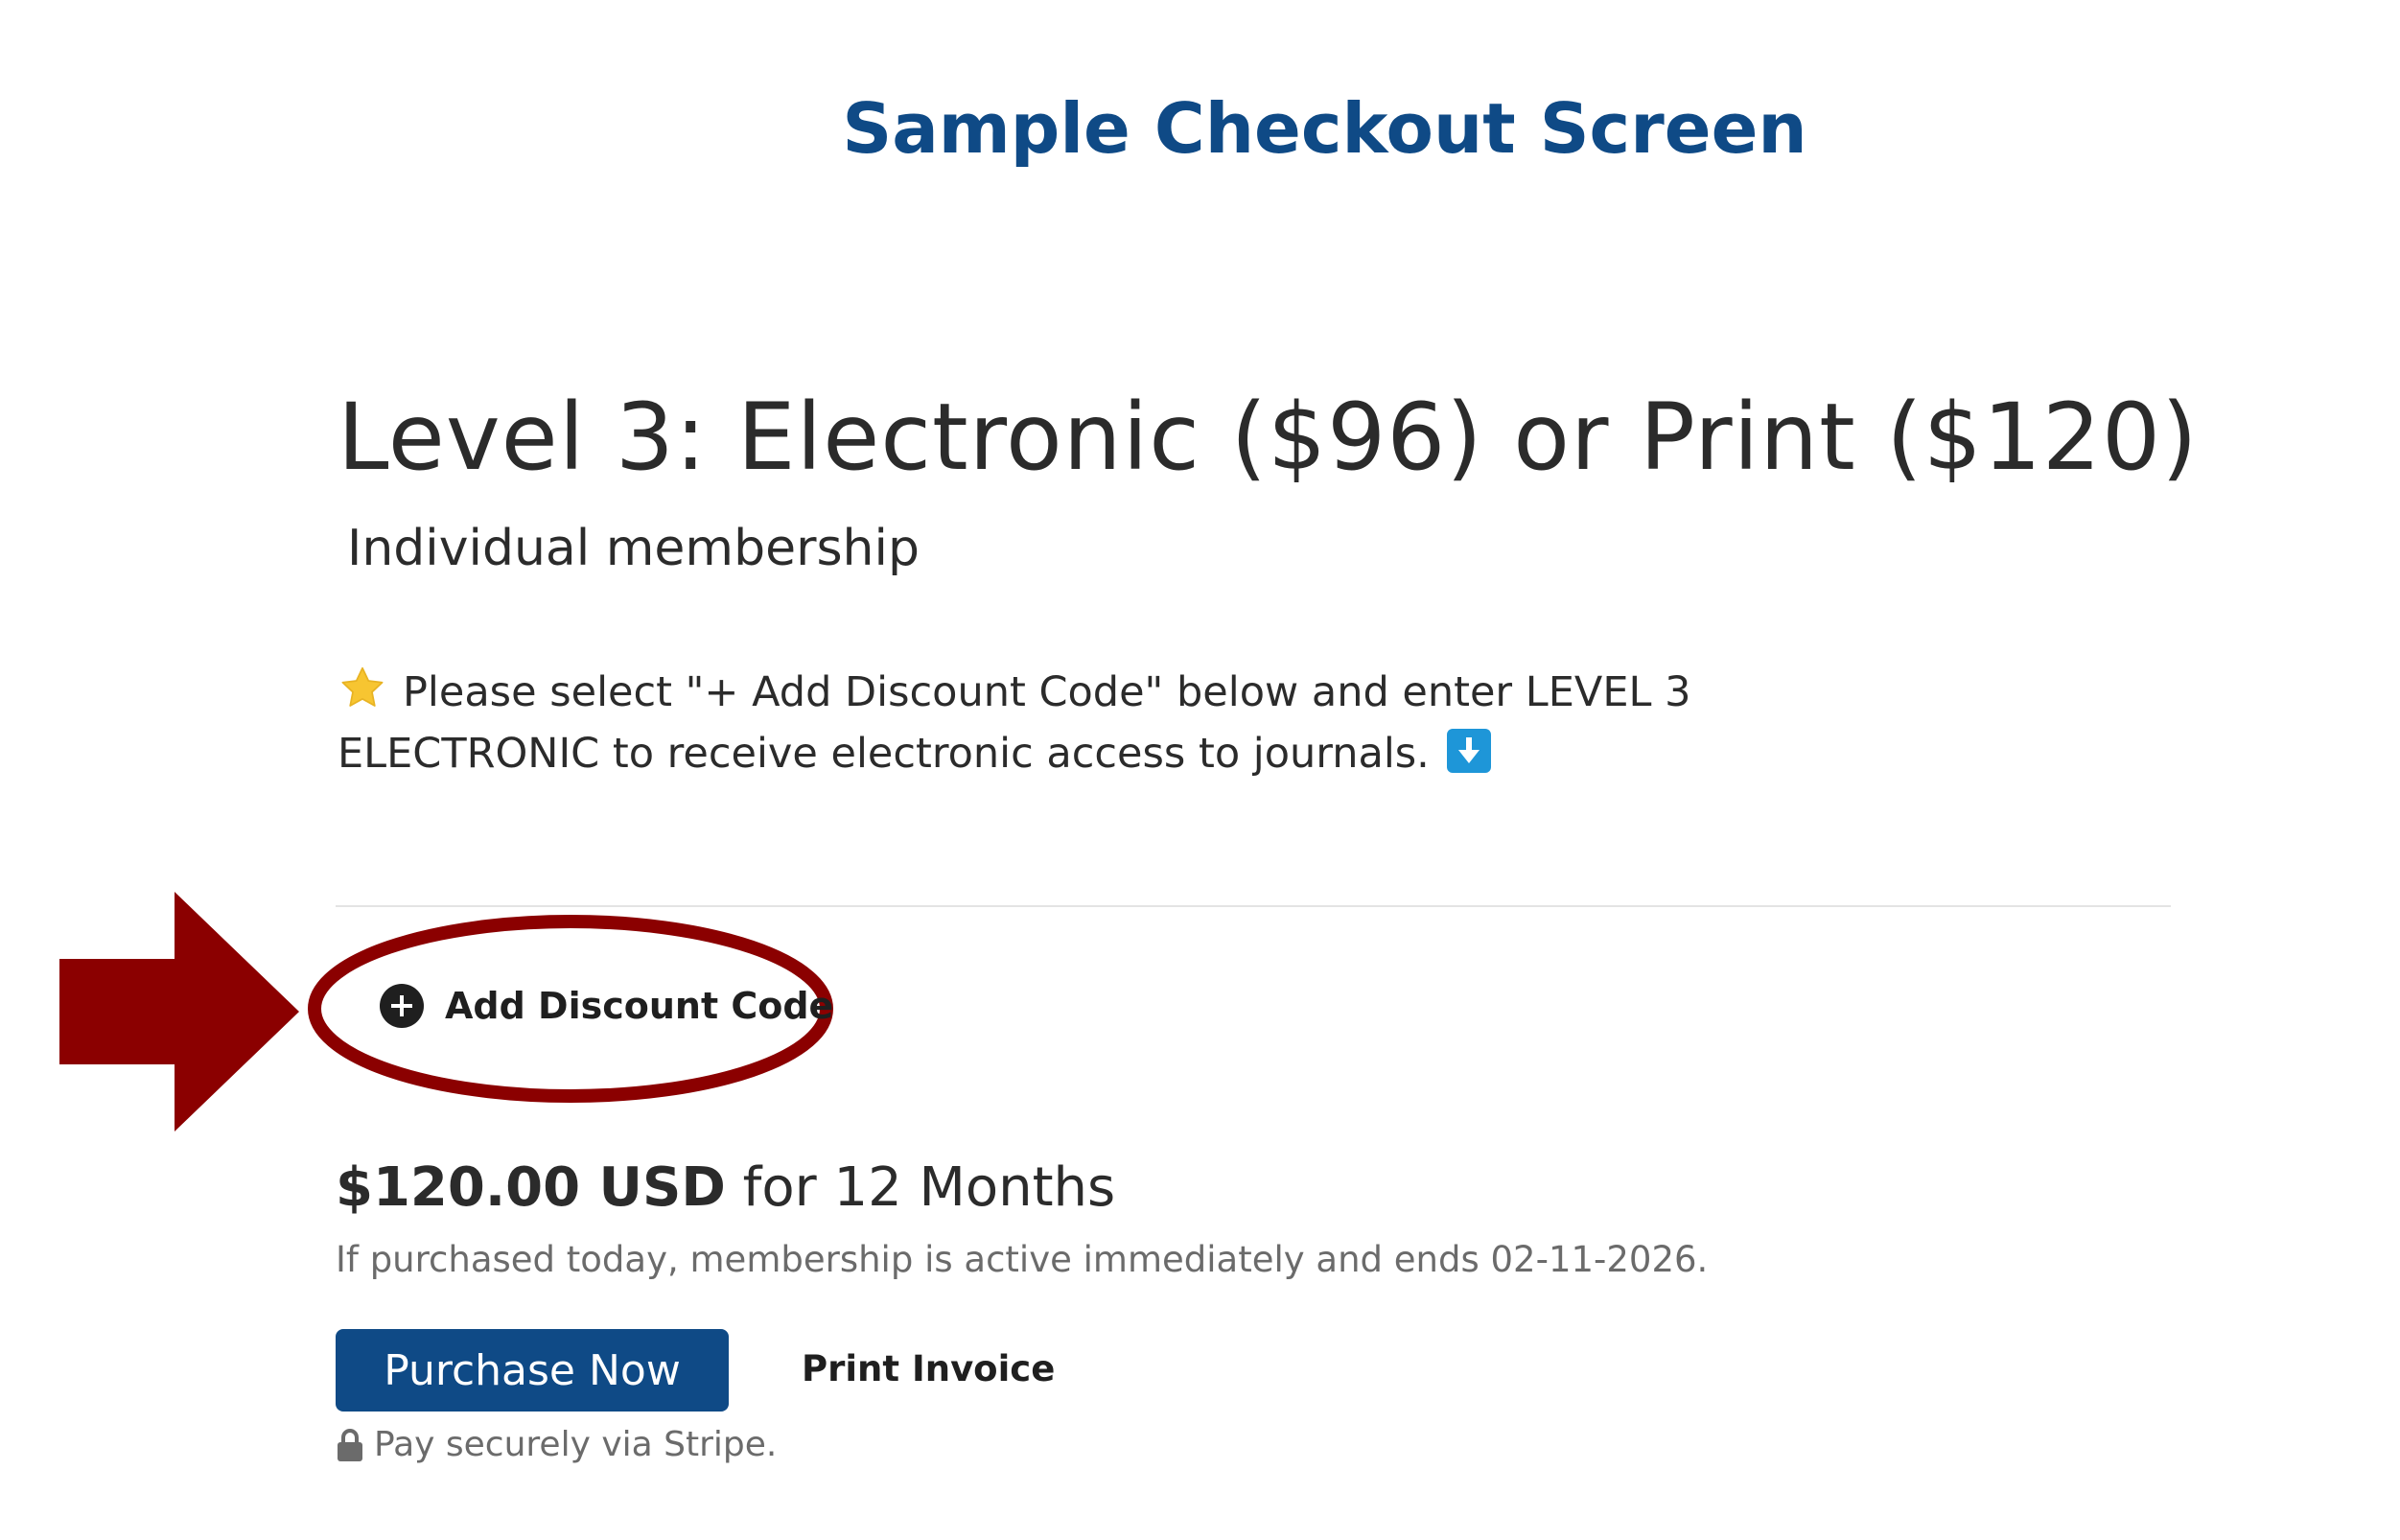 Image resolution: width=2400 pixels, height=1540 pixels. I want to click on secure-payment-text: Pay securely via Stripe., so click(576, 1445).